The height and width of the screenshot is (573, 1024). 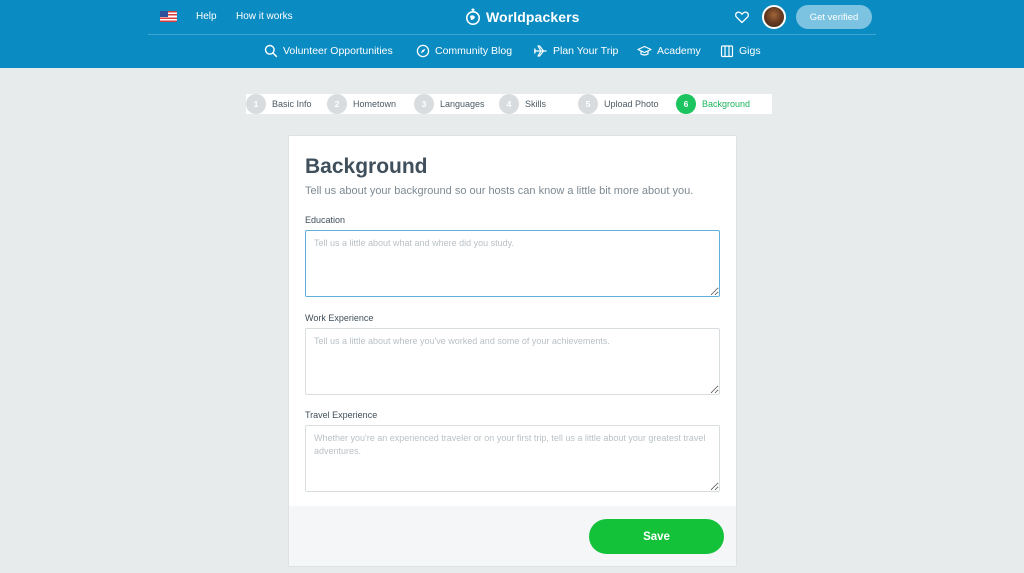 What do you see at coordinates (423, 51) in the screenshot?
I see `compass-icon` at bounding box center [423, 51].